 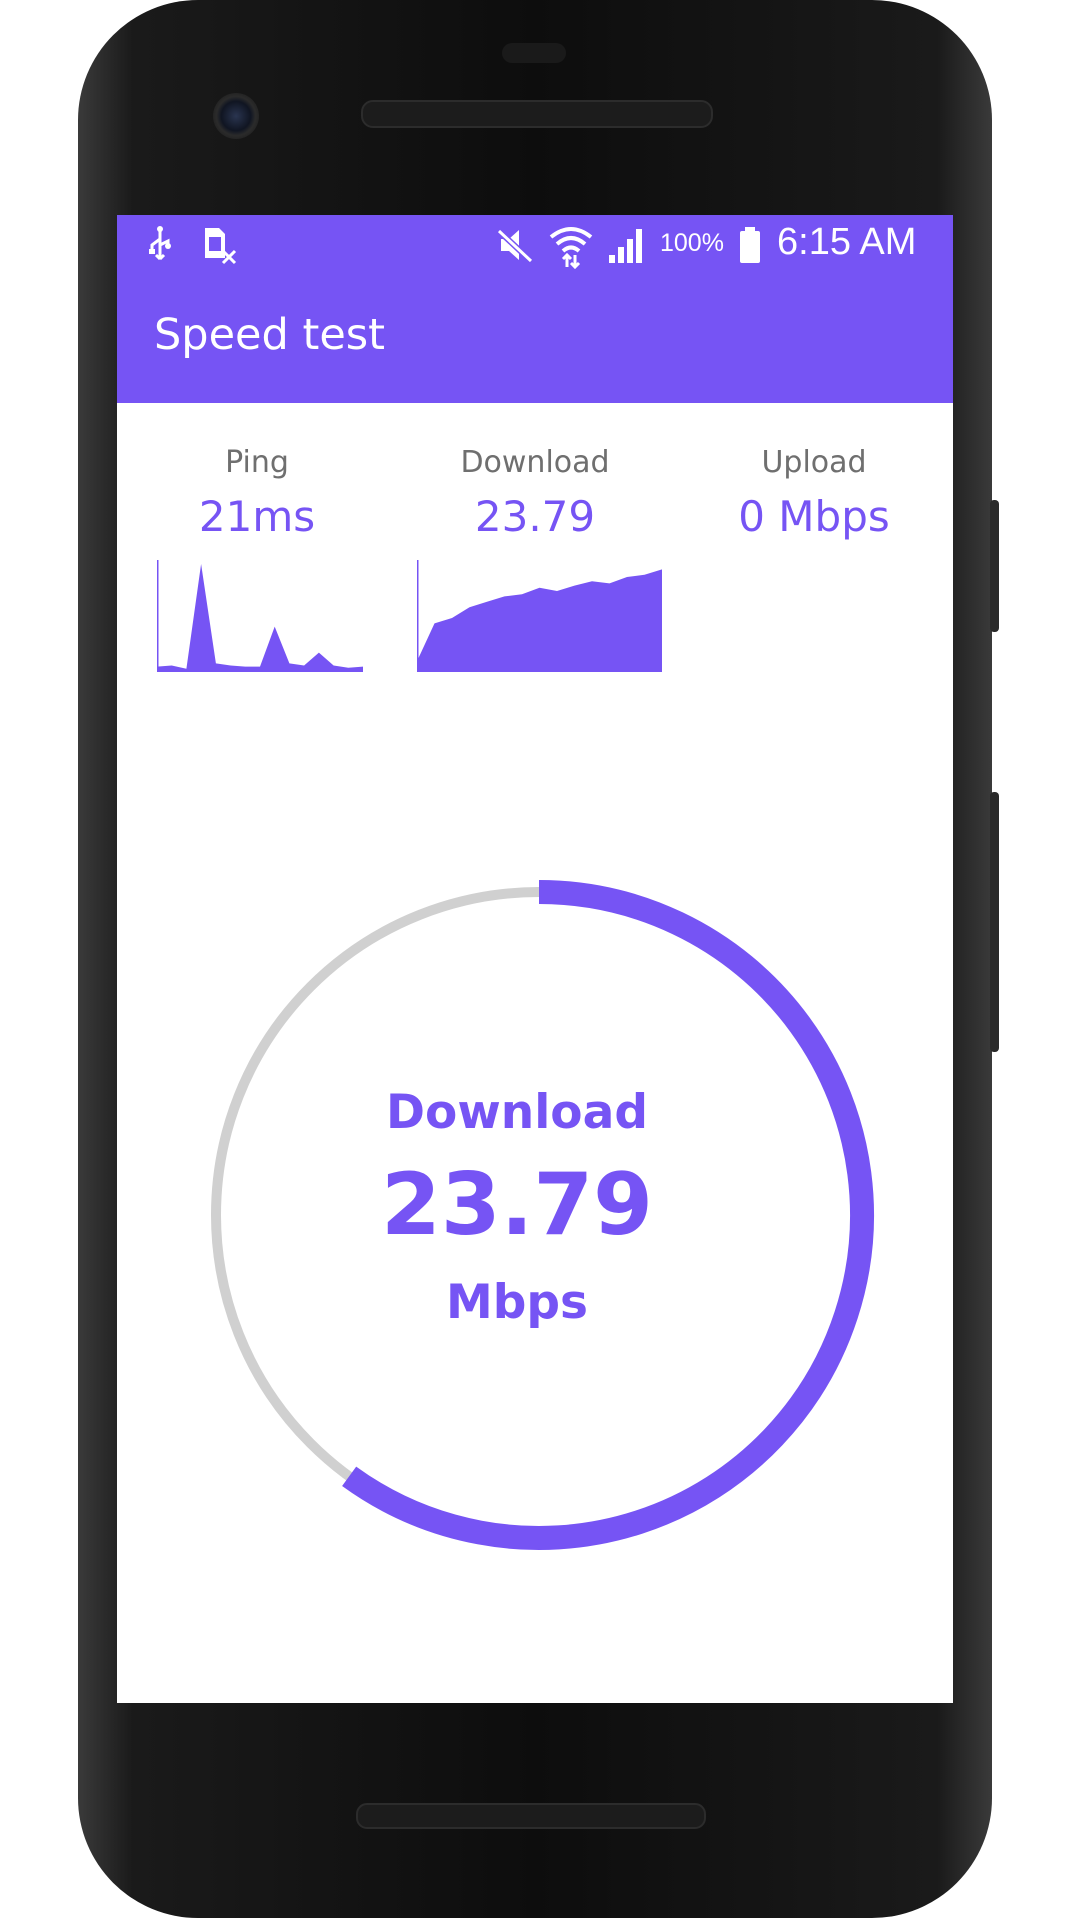 I want to click on gauge-value: 23.79, so click(x=517, y=1205).